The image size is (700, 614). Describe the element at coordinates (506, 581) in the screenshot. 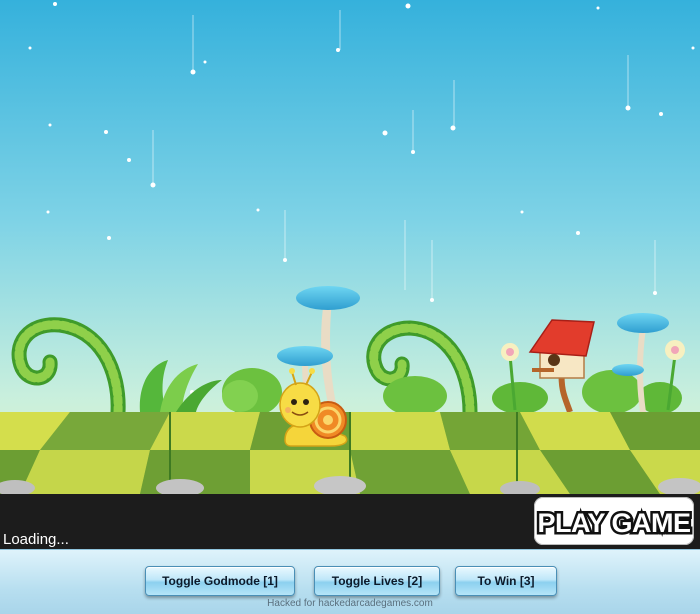

I see `to-win-button: To Win [3]` at that location.